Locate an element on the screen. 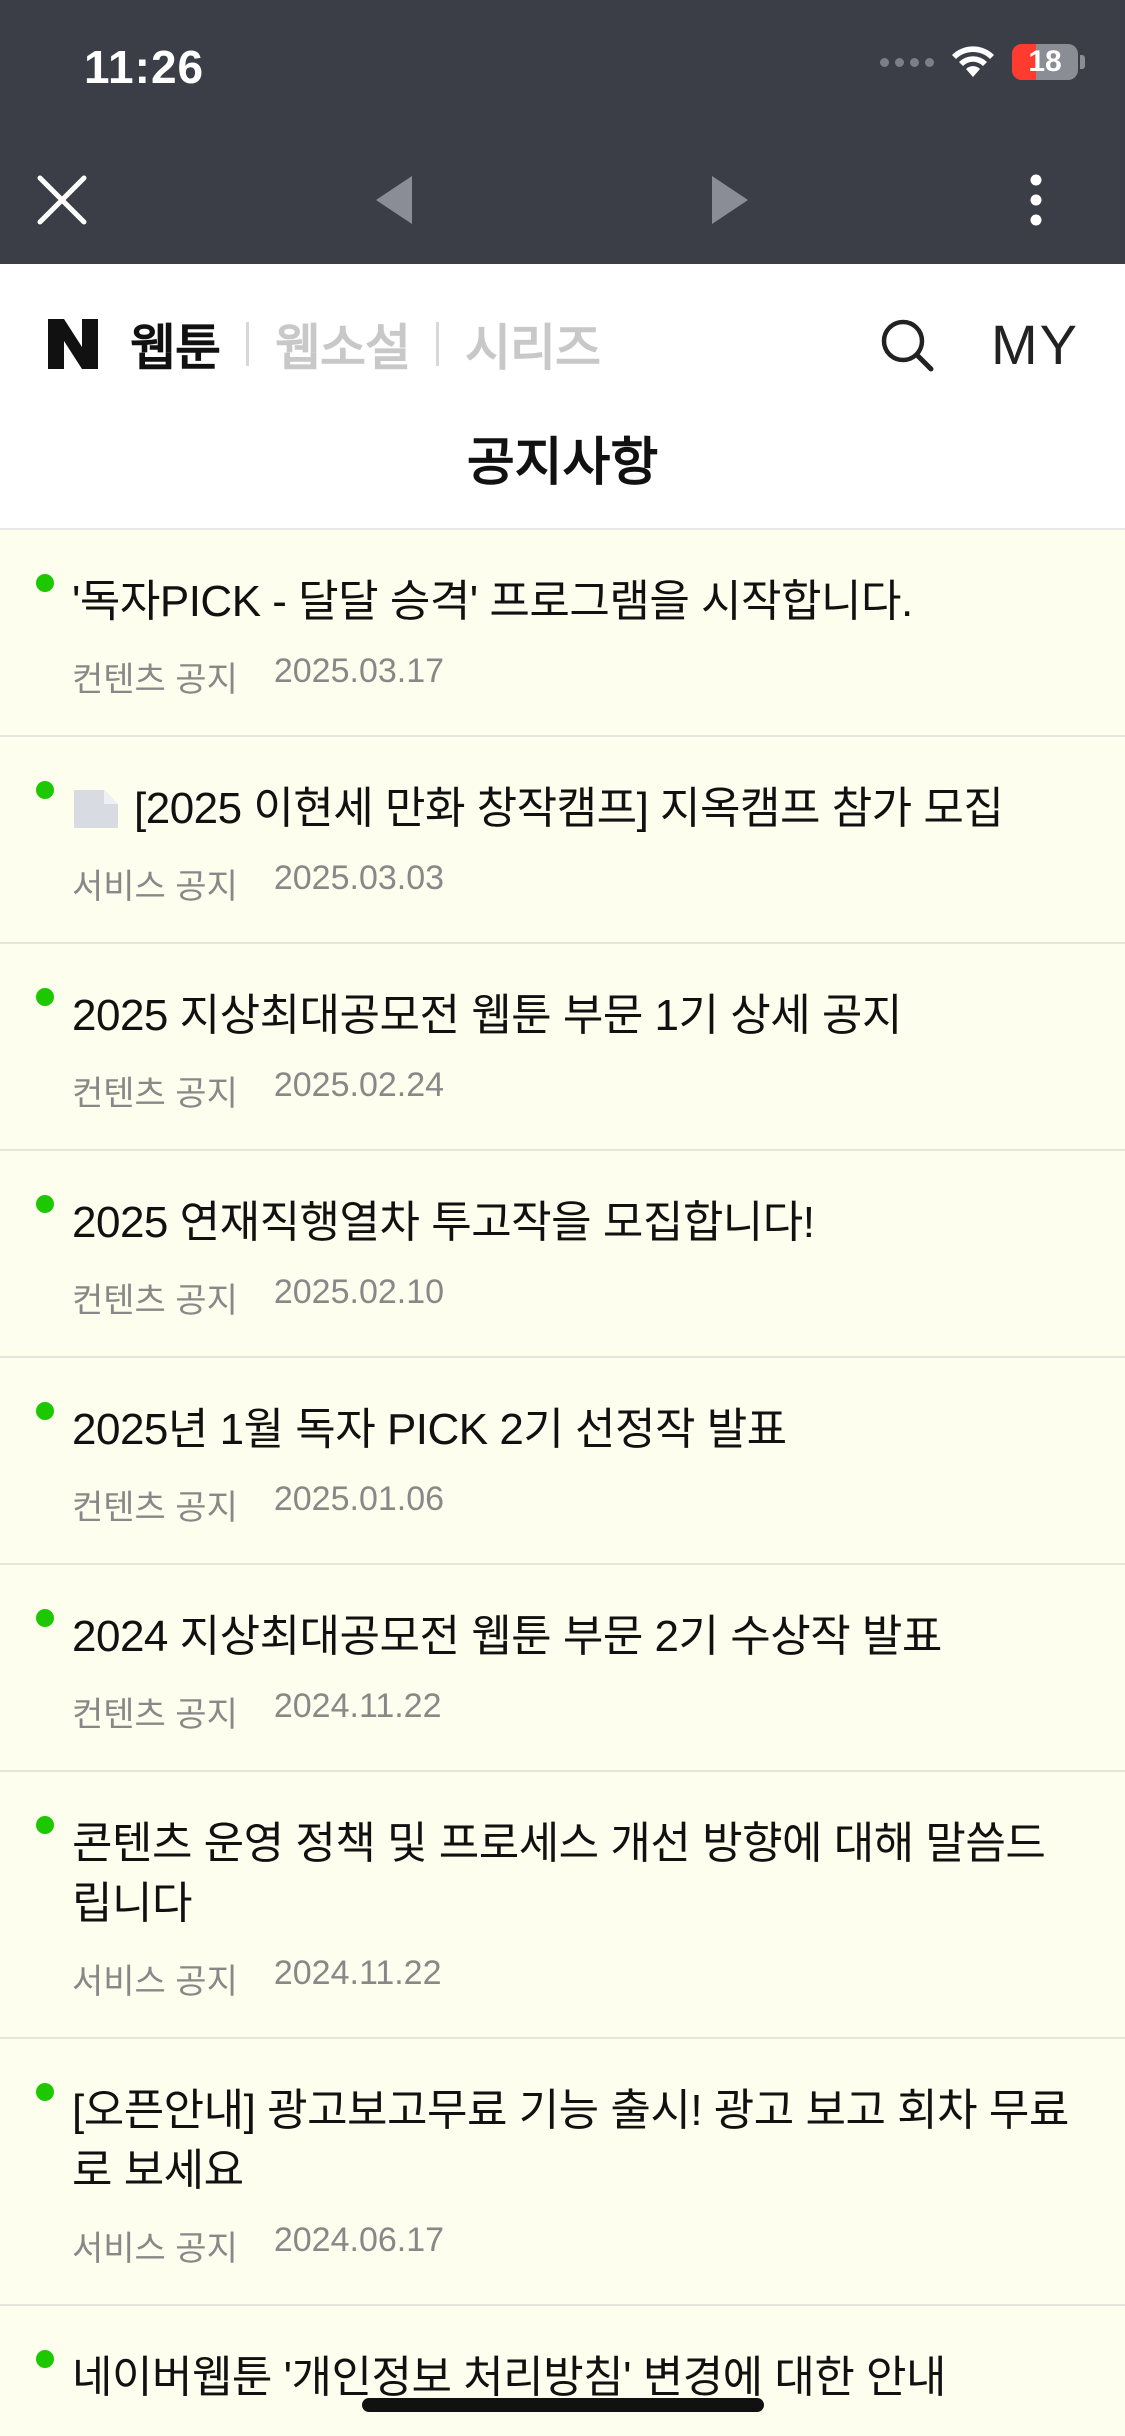 The image size is (1125, 2436). tab-series: 시리즈 is located at coordinates (533, 344).